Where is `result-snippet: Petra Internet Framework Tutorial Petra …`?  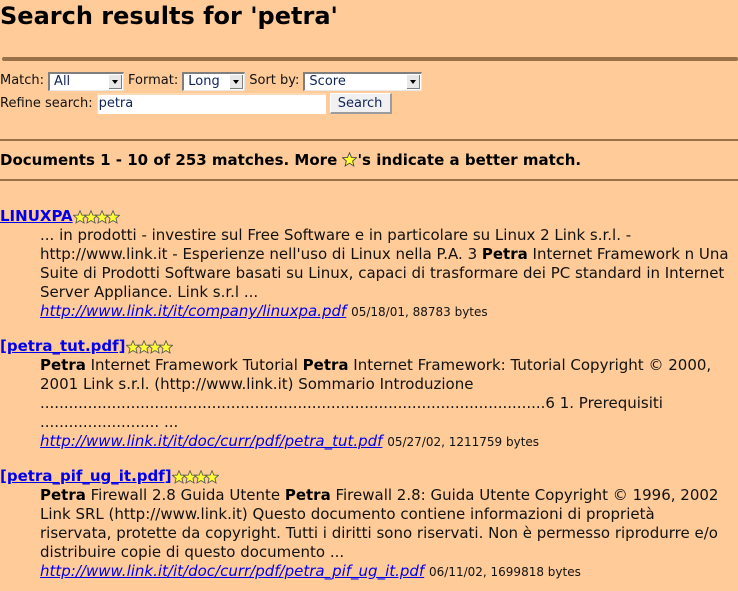
result-snippet: Petra Internet Framework Tutorial Petra … is located at coordinates (385, 394).